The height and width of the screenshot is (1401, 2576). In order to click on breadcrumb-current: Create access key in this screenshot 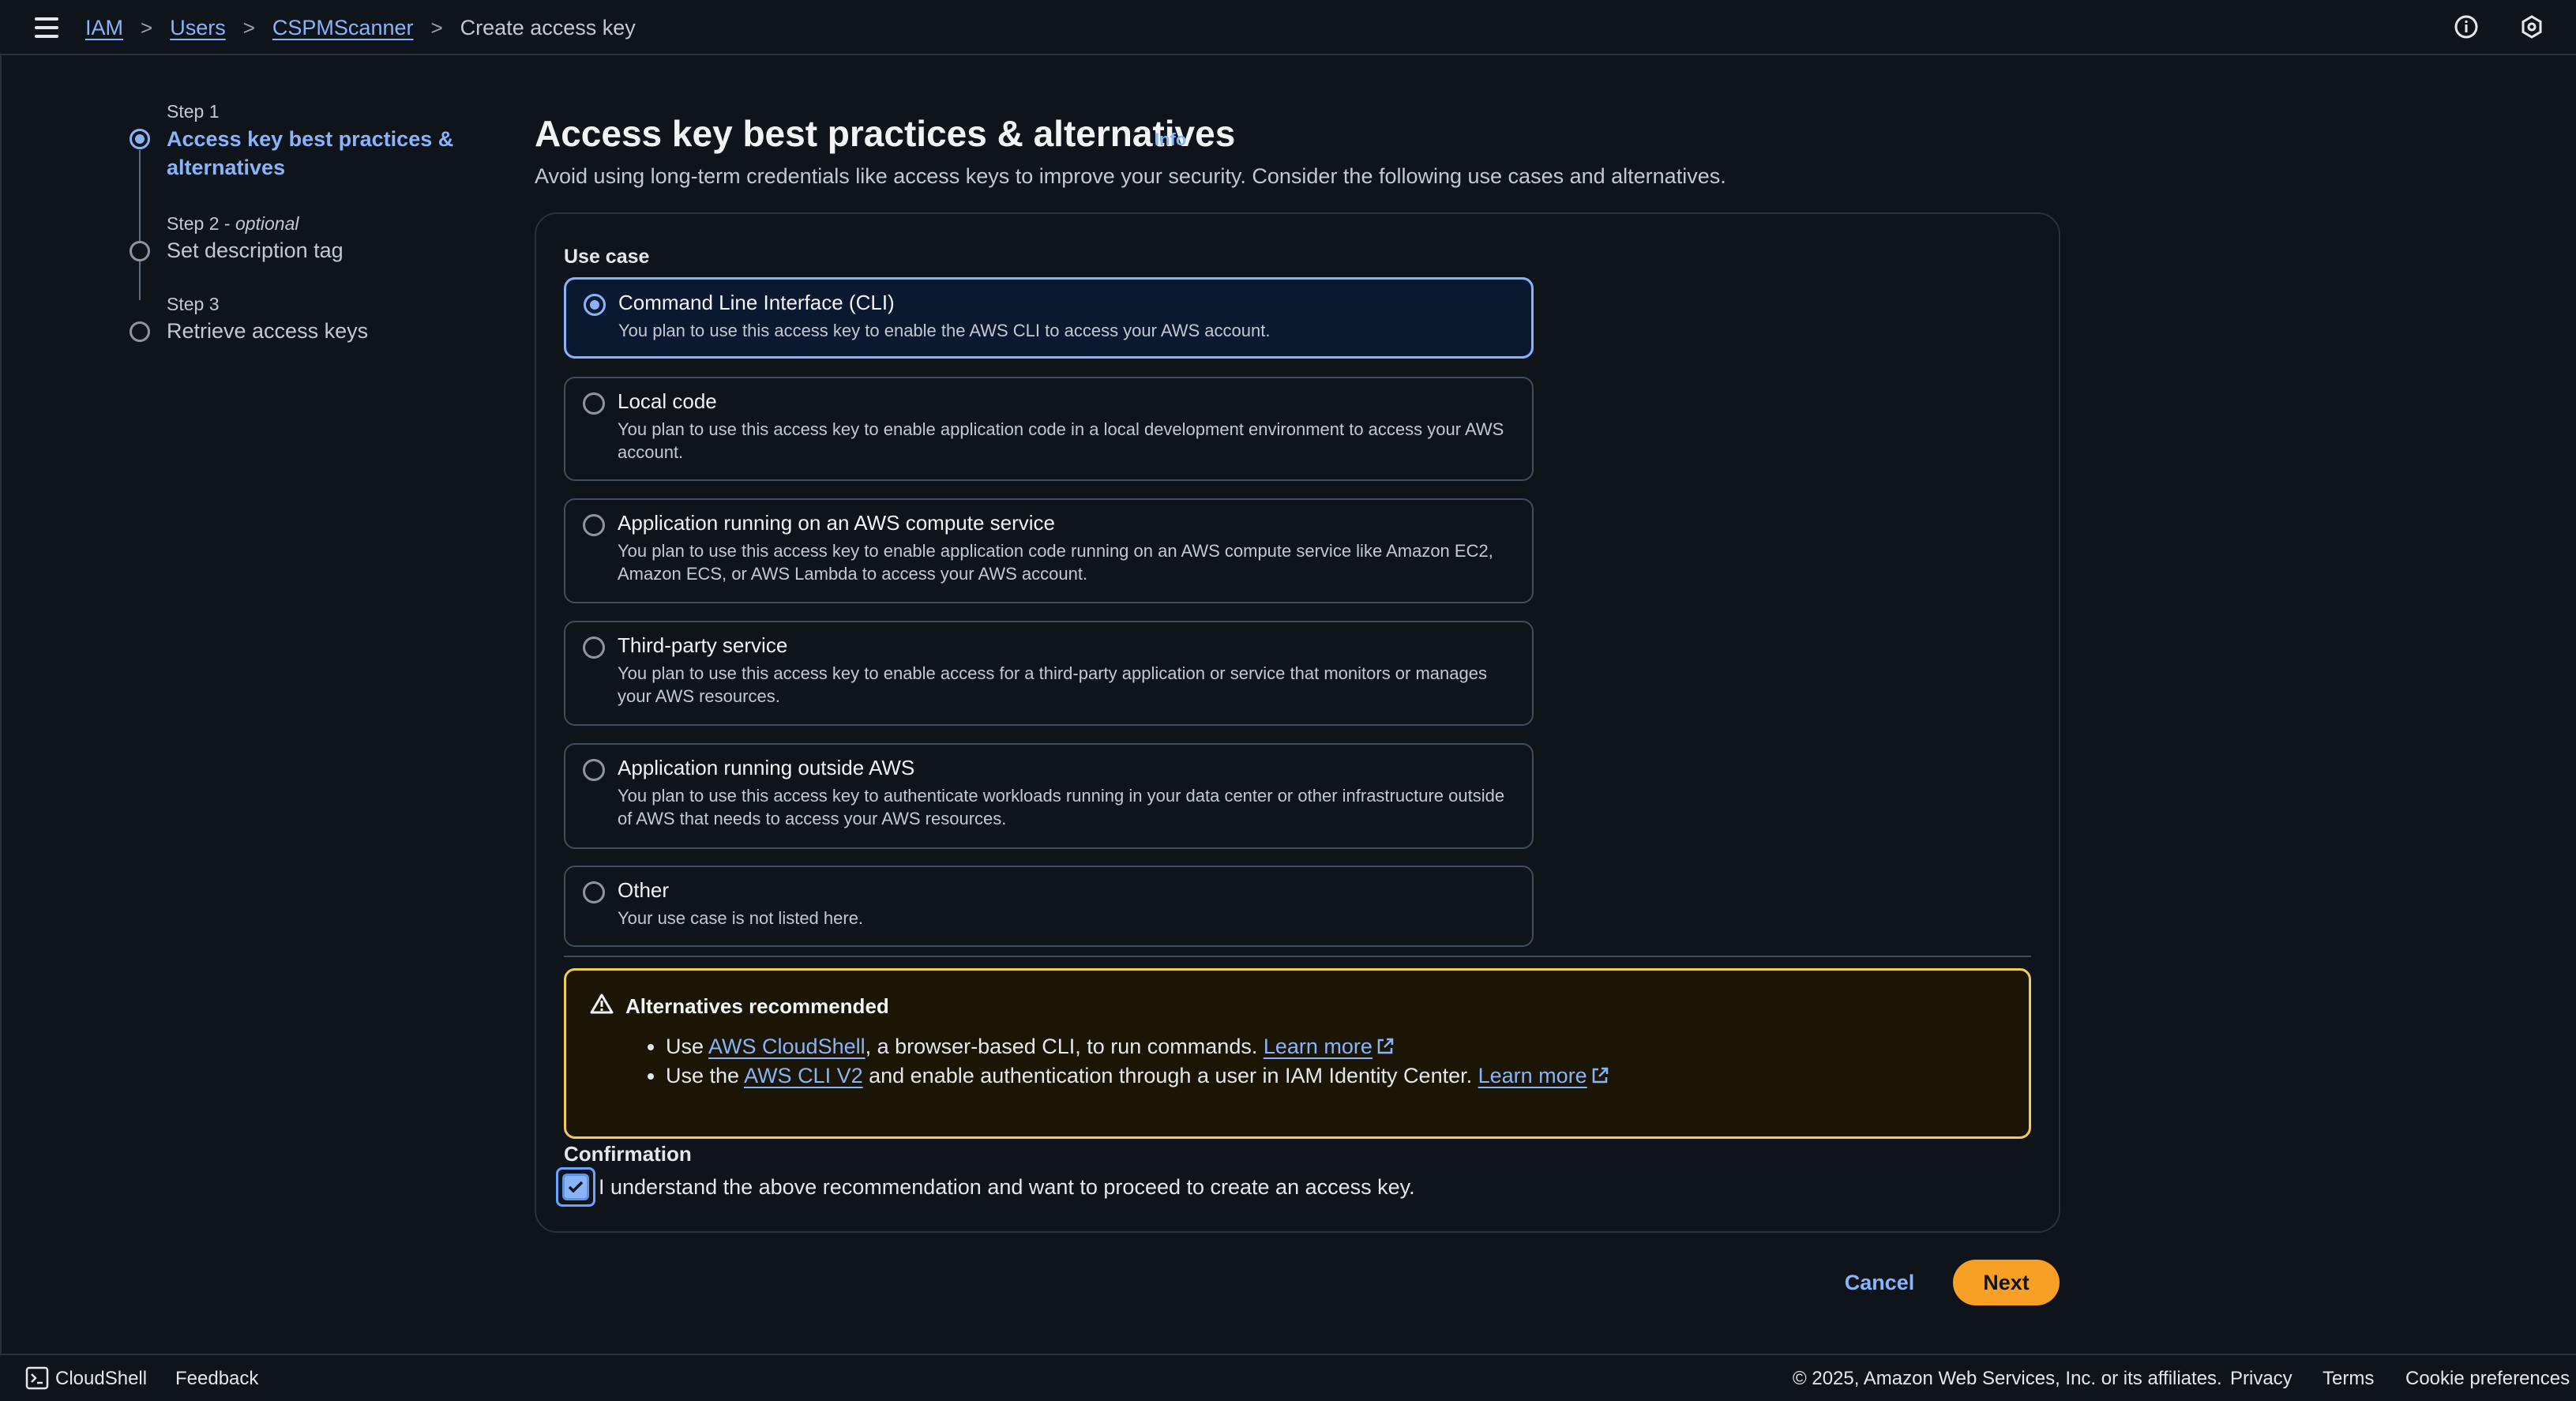, I will do `click(548, 27)`.